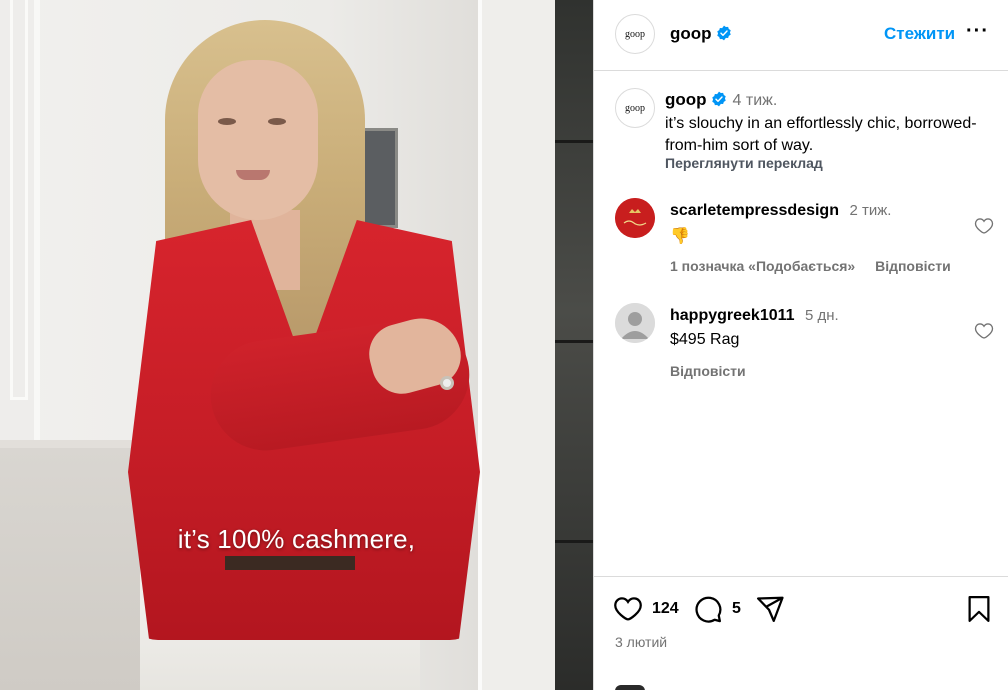  I want to click on person-face, so click(258, 140).